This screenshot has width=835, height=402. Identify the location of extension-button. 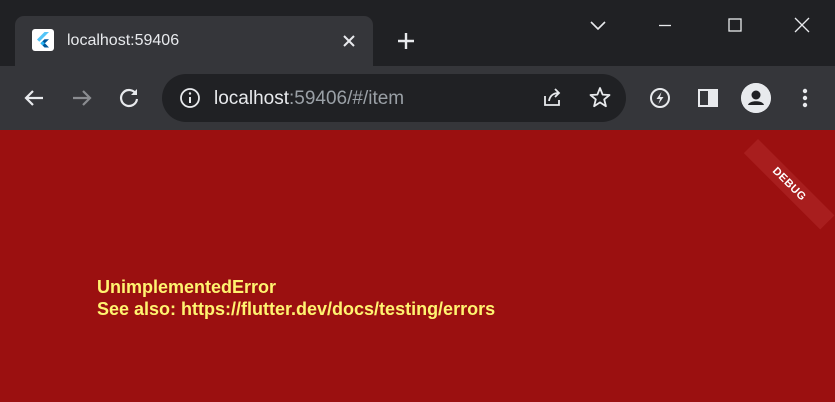
(660, 98).